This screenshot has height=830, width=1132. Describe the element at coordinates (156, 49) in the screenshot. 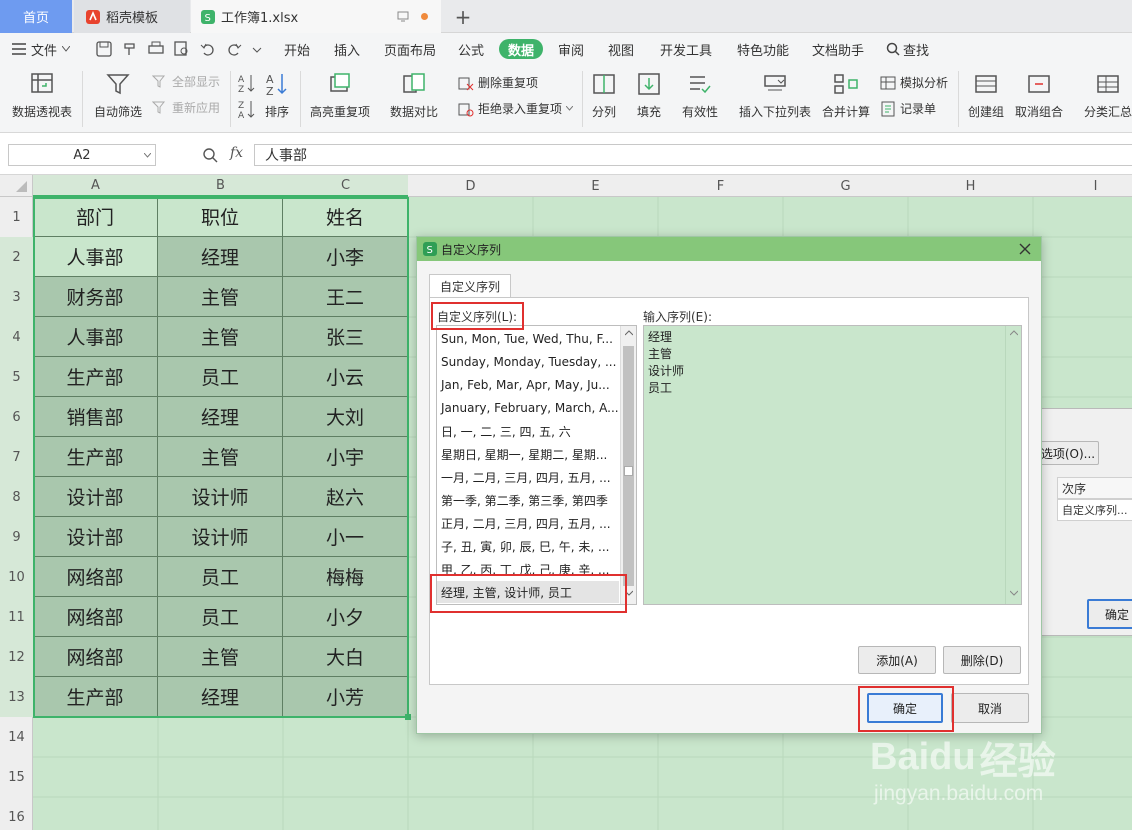

I see `print-icon` at that location.